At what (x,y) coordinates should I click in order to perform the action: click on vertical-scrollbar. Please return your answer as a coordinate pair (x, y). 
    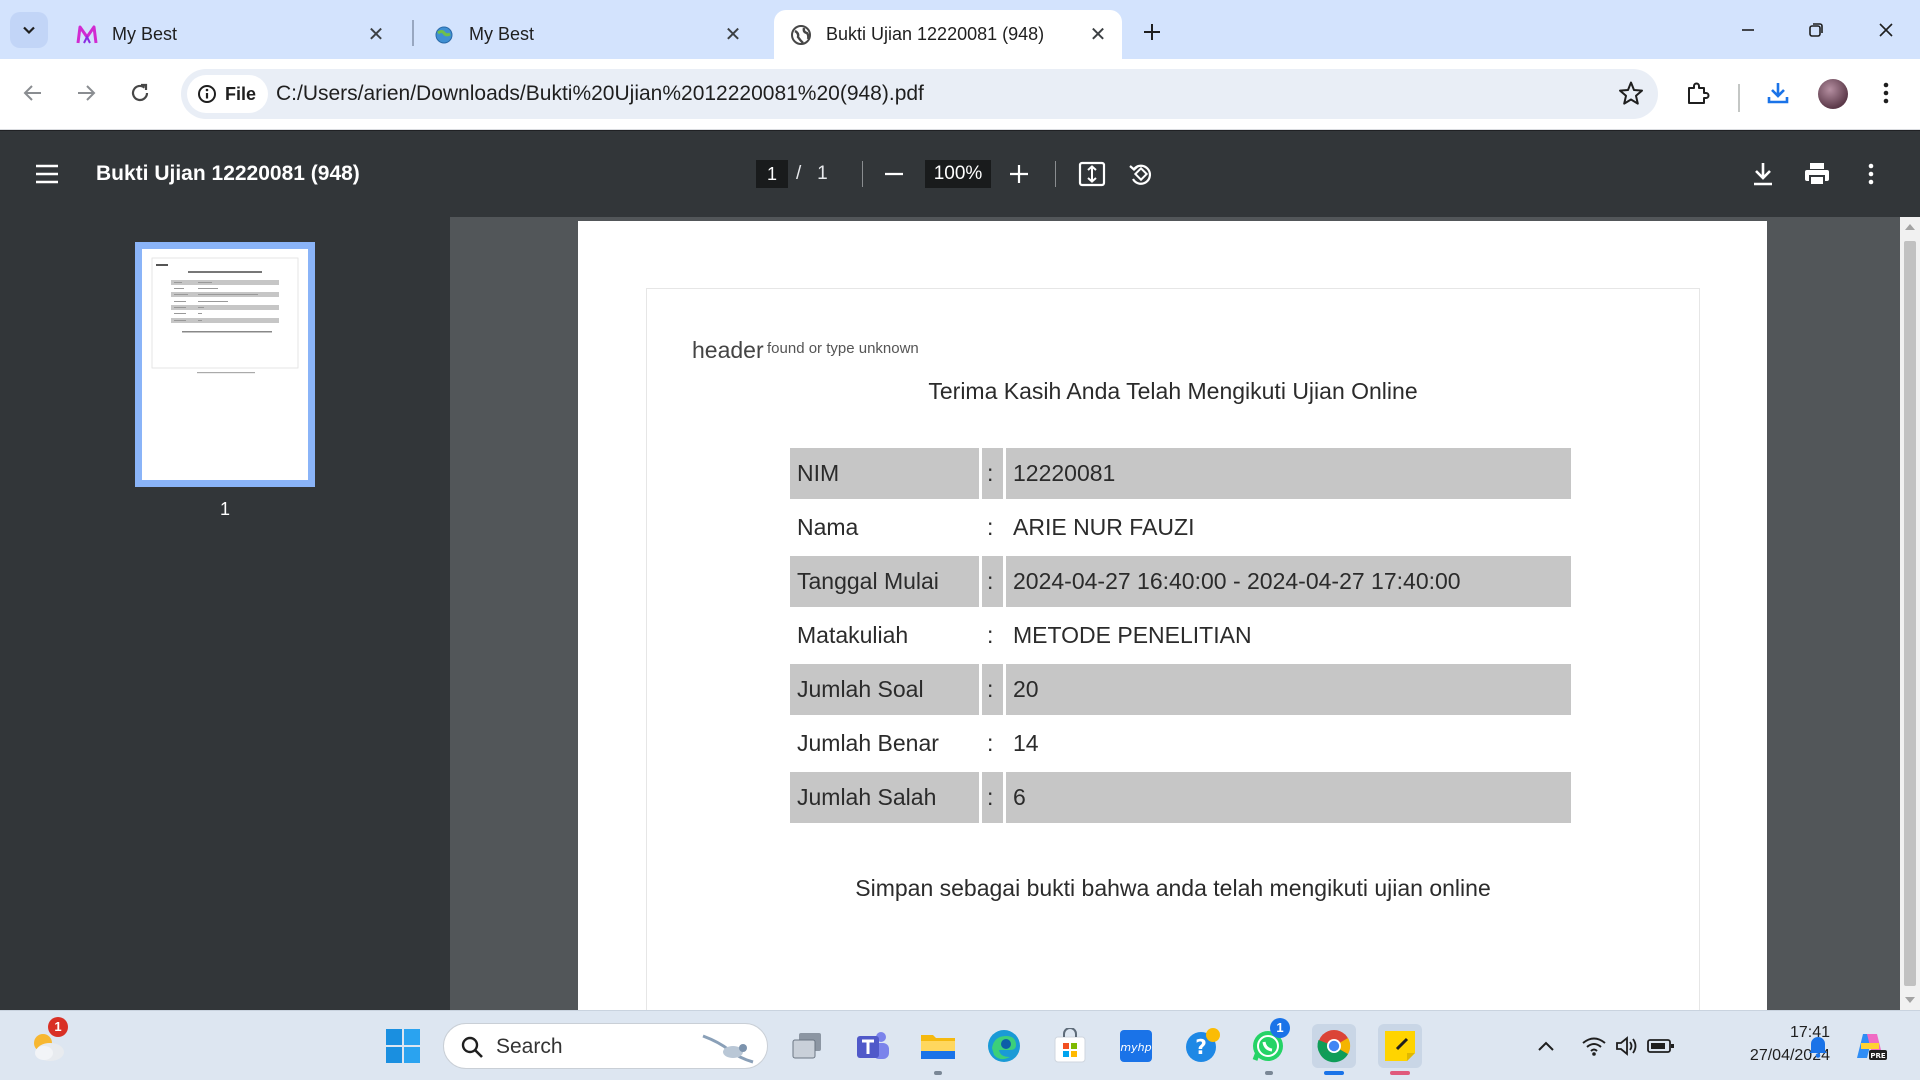
    Looking at the image, I should click on (1910, 613).